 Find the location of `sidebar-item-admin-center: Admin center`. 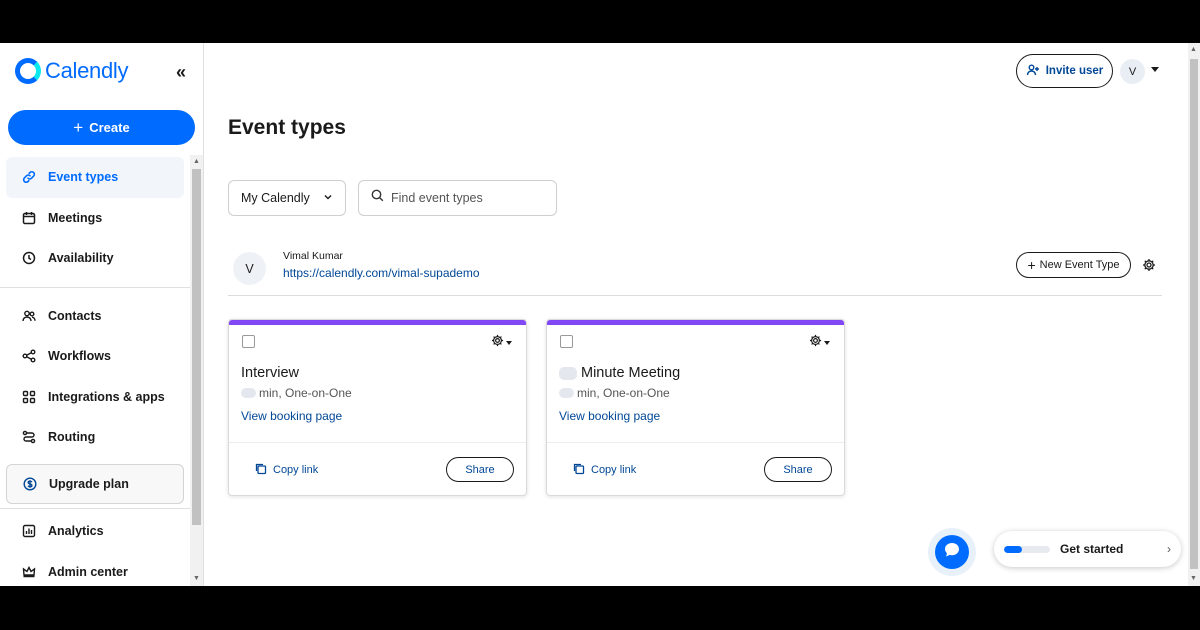

sidebar-item-admin-center: Admin center is located at coordinates (95, 569).